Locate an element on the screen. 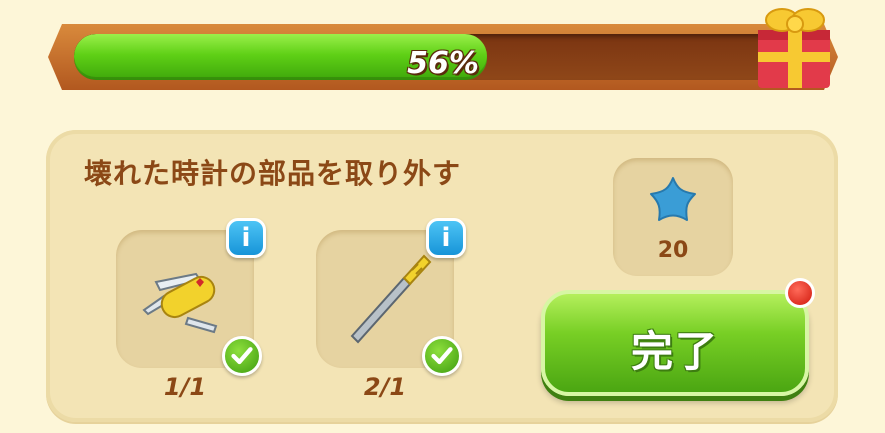  notification-dot is located at coordinates (800, 293).